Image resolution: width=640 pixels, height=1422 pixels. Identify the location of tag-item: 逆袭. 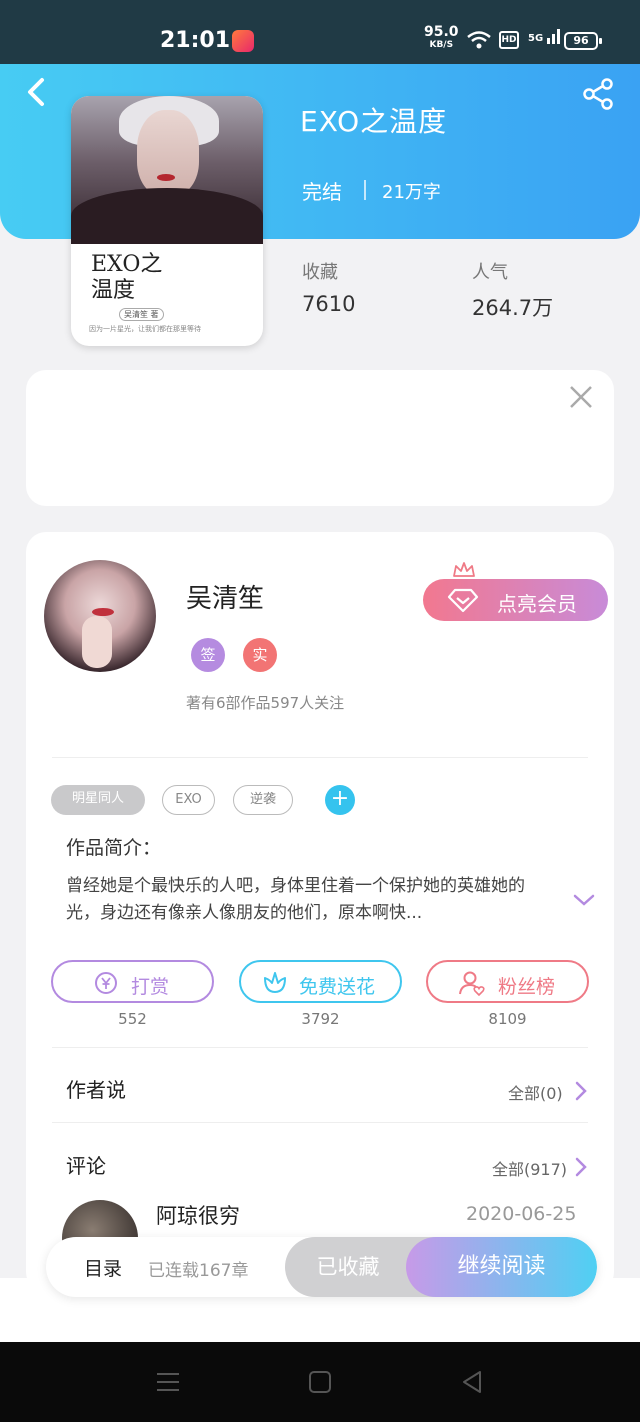
(263, 800).